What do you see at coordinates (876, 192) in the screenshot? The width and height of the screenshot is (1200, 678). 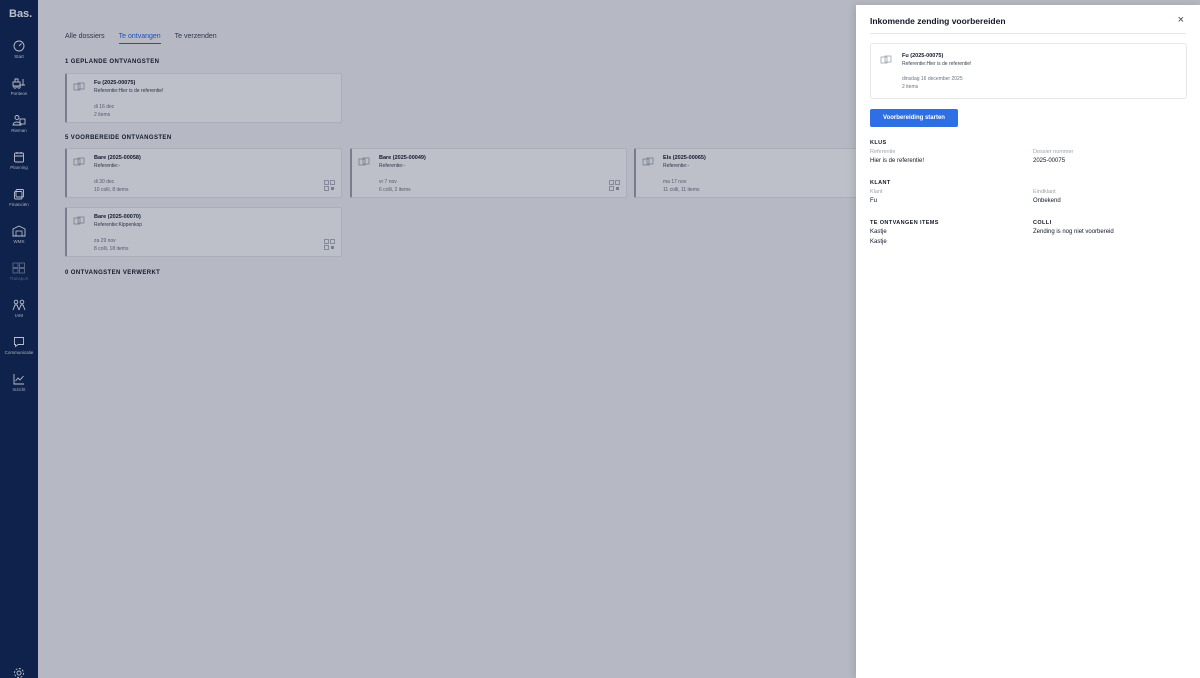 I see `klant-label: Klant` at bounding box center [876, 192].